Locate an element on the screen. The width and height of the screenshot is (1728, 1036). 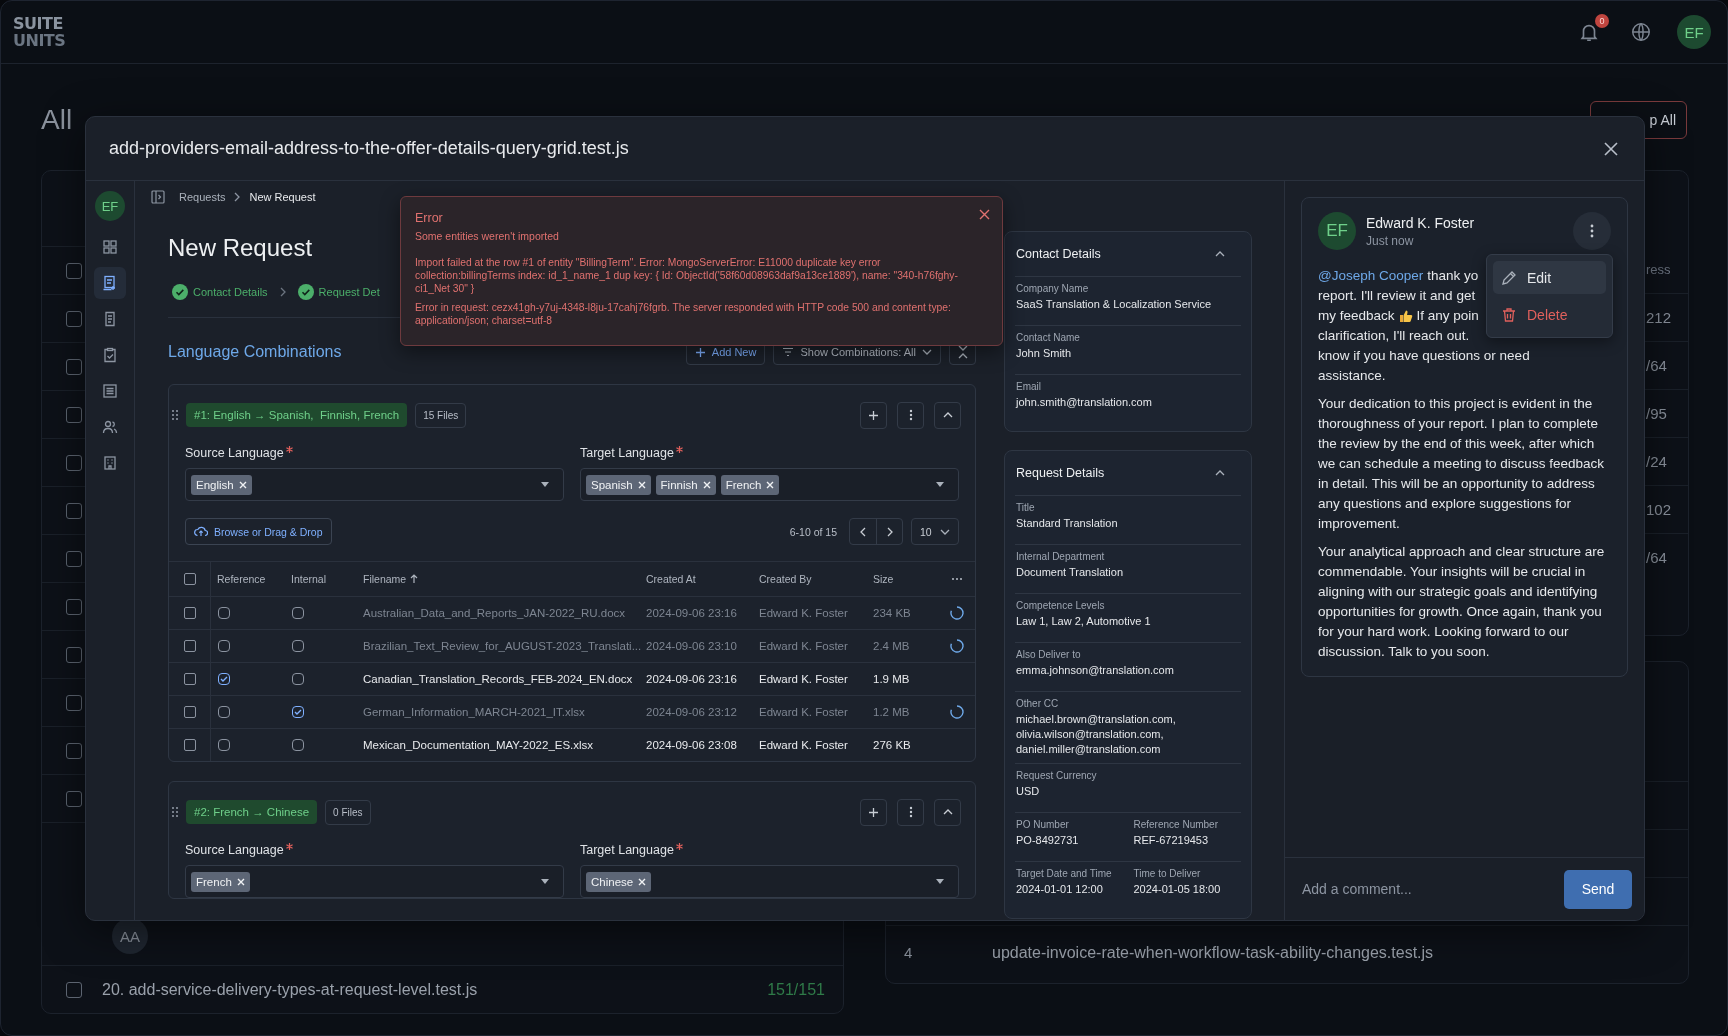
dropdown-caret-icon is located at coordinates (545, 484).